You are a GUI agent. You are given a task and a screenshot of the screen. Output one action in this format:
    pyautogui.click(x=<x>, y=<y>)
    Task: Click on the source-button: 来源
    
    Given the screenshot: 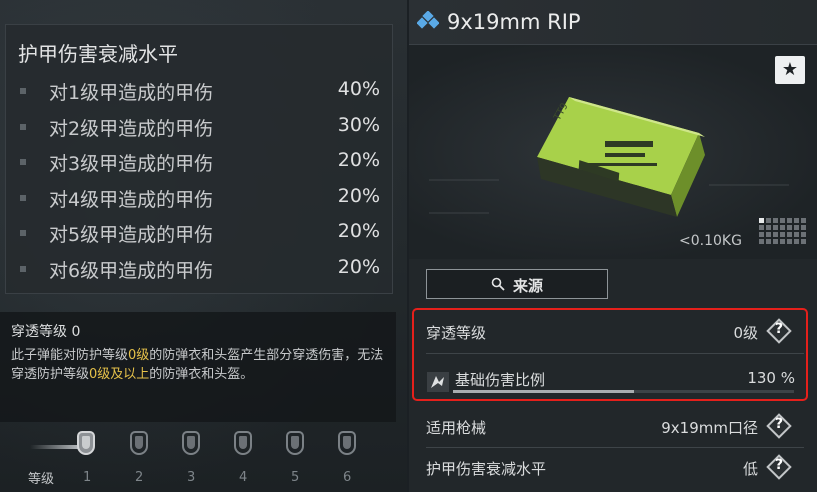 What is the action you would take?
    pyautogui.click(x=517, y=284)
    